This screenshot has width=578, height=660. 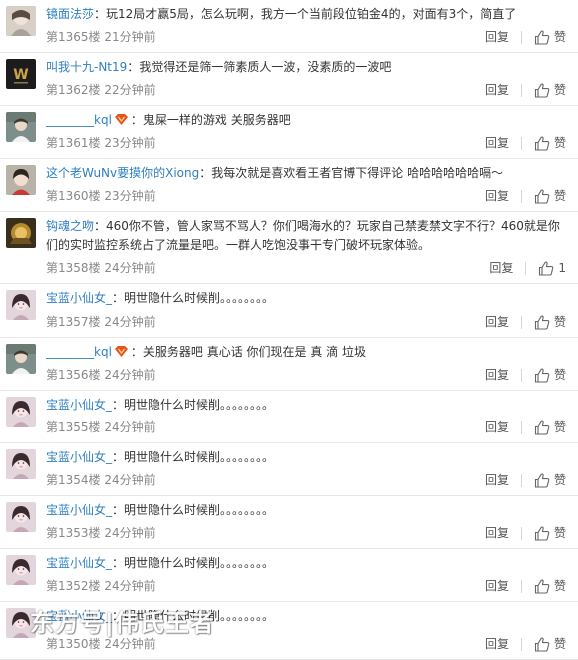 I want to click on comment-item: 宝蓝小仙女_：明世隐什么时候削。。。。。。。。 第1353楼 24分钟前 回复 赞, so click(x=289, y=522).